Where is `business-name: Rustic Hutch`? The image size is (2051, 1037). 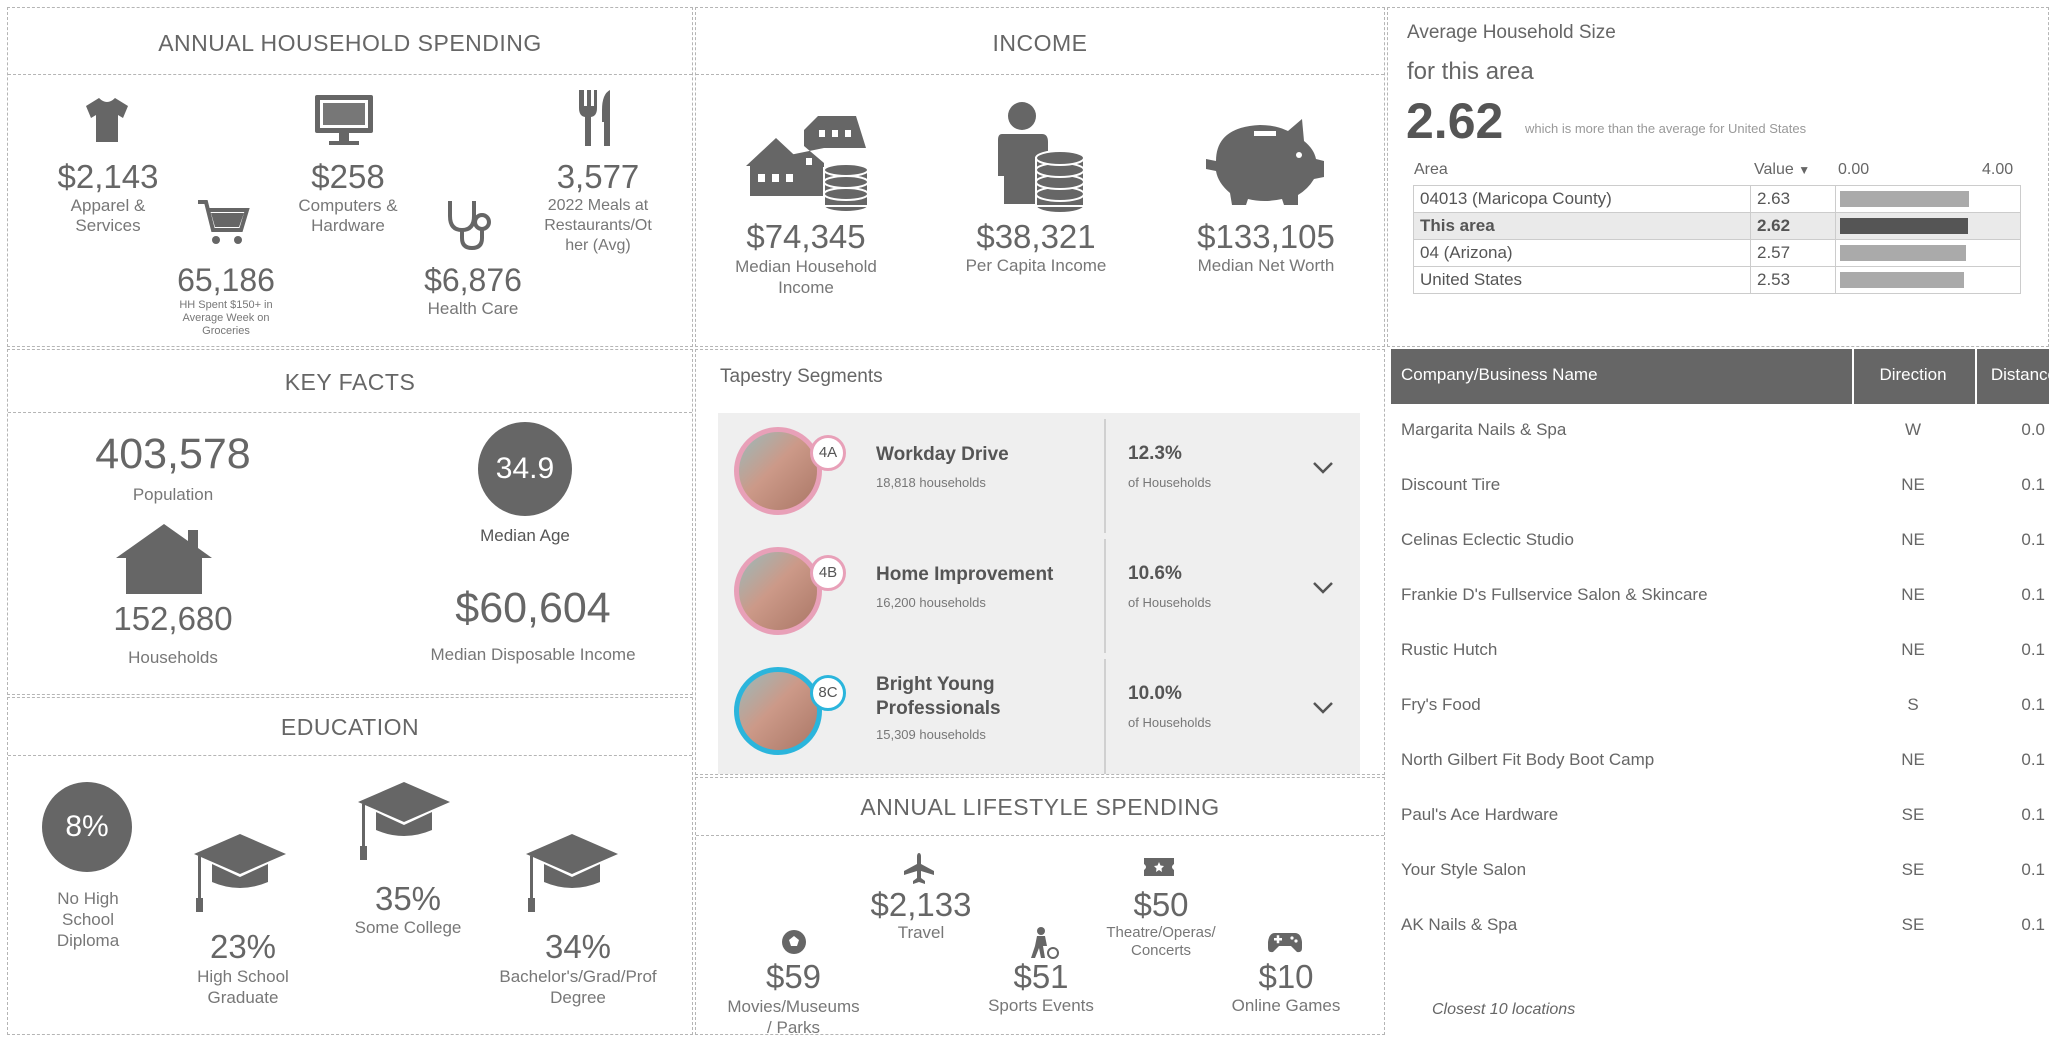
business-name: Rustic Hutch is located at coordinates (1449, 649).